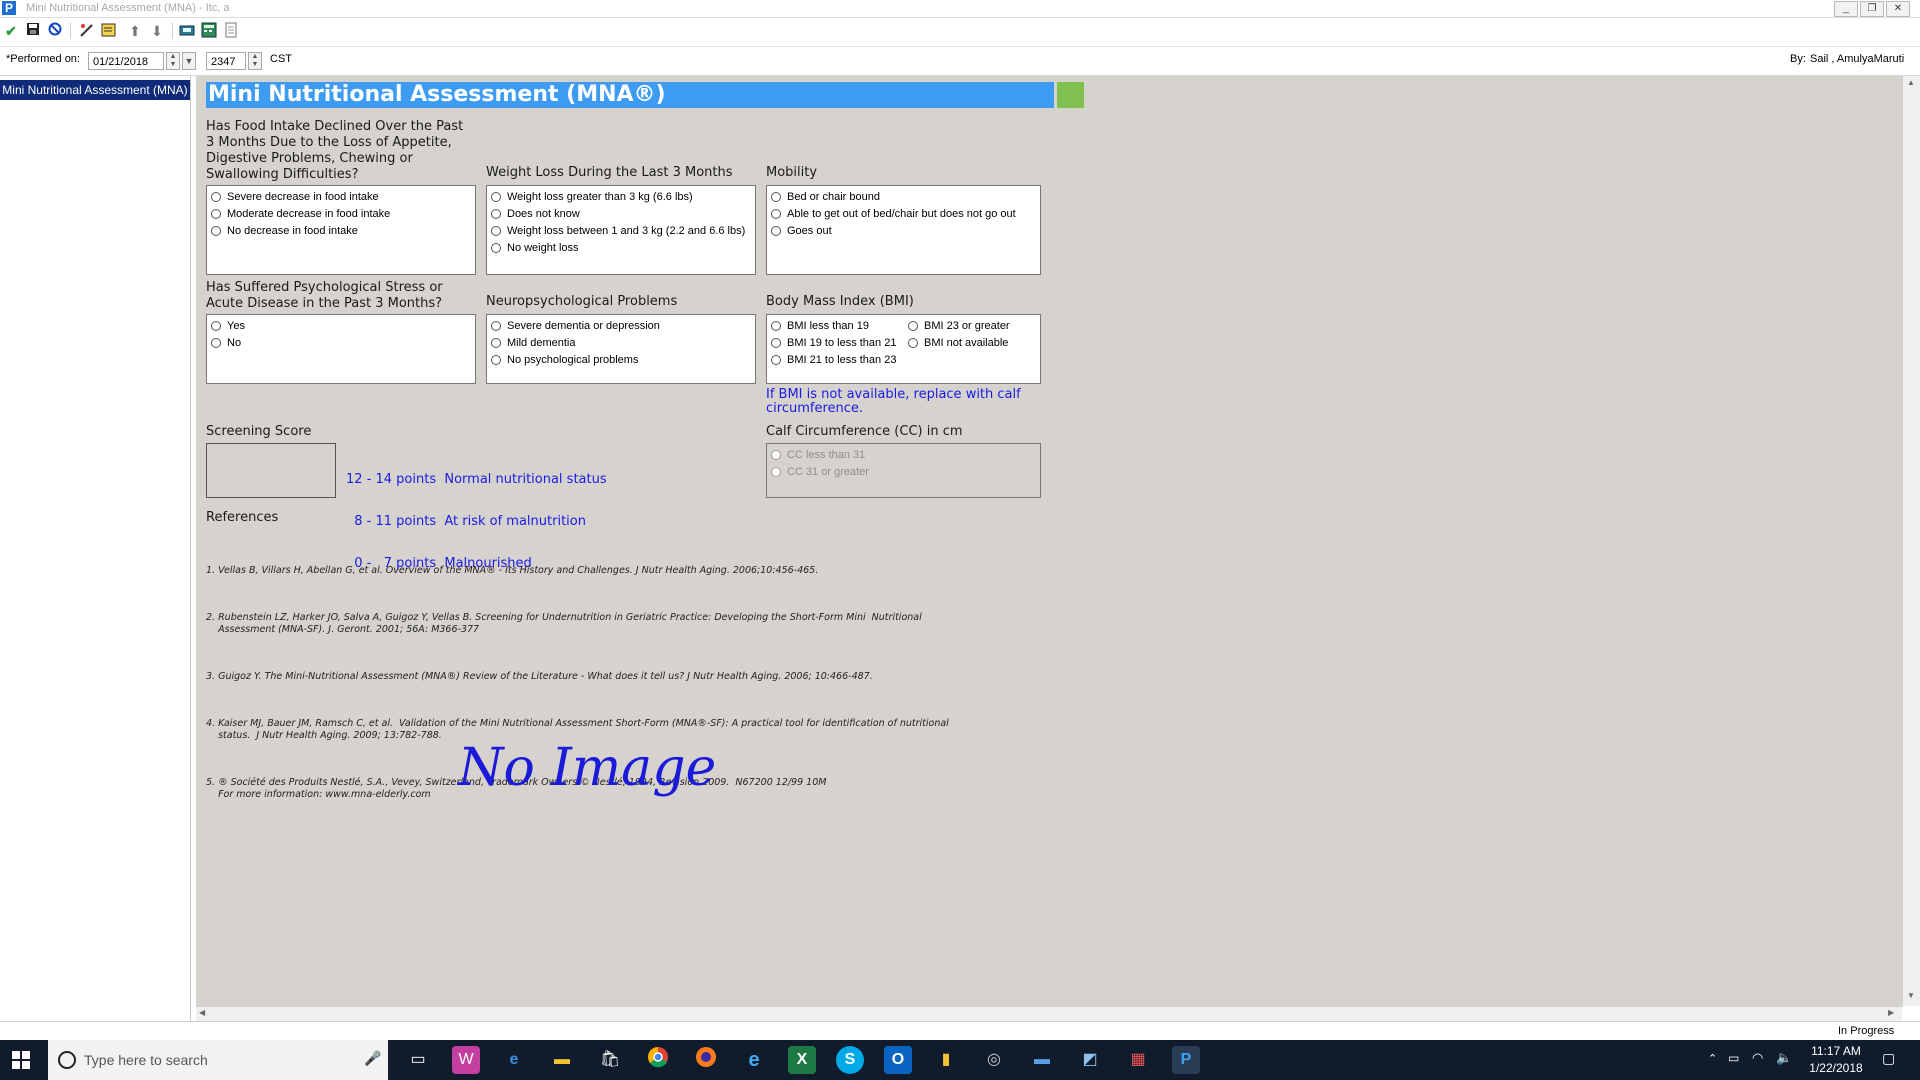  Describe the element at coordinates (1712, 1058) in the screenshot. I see `show-hidden-icons: ⌃` at that location.